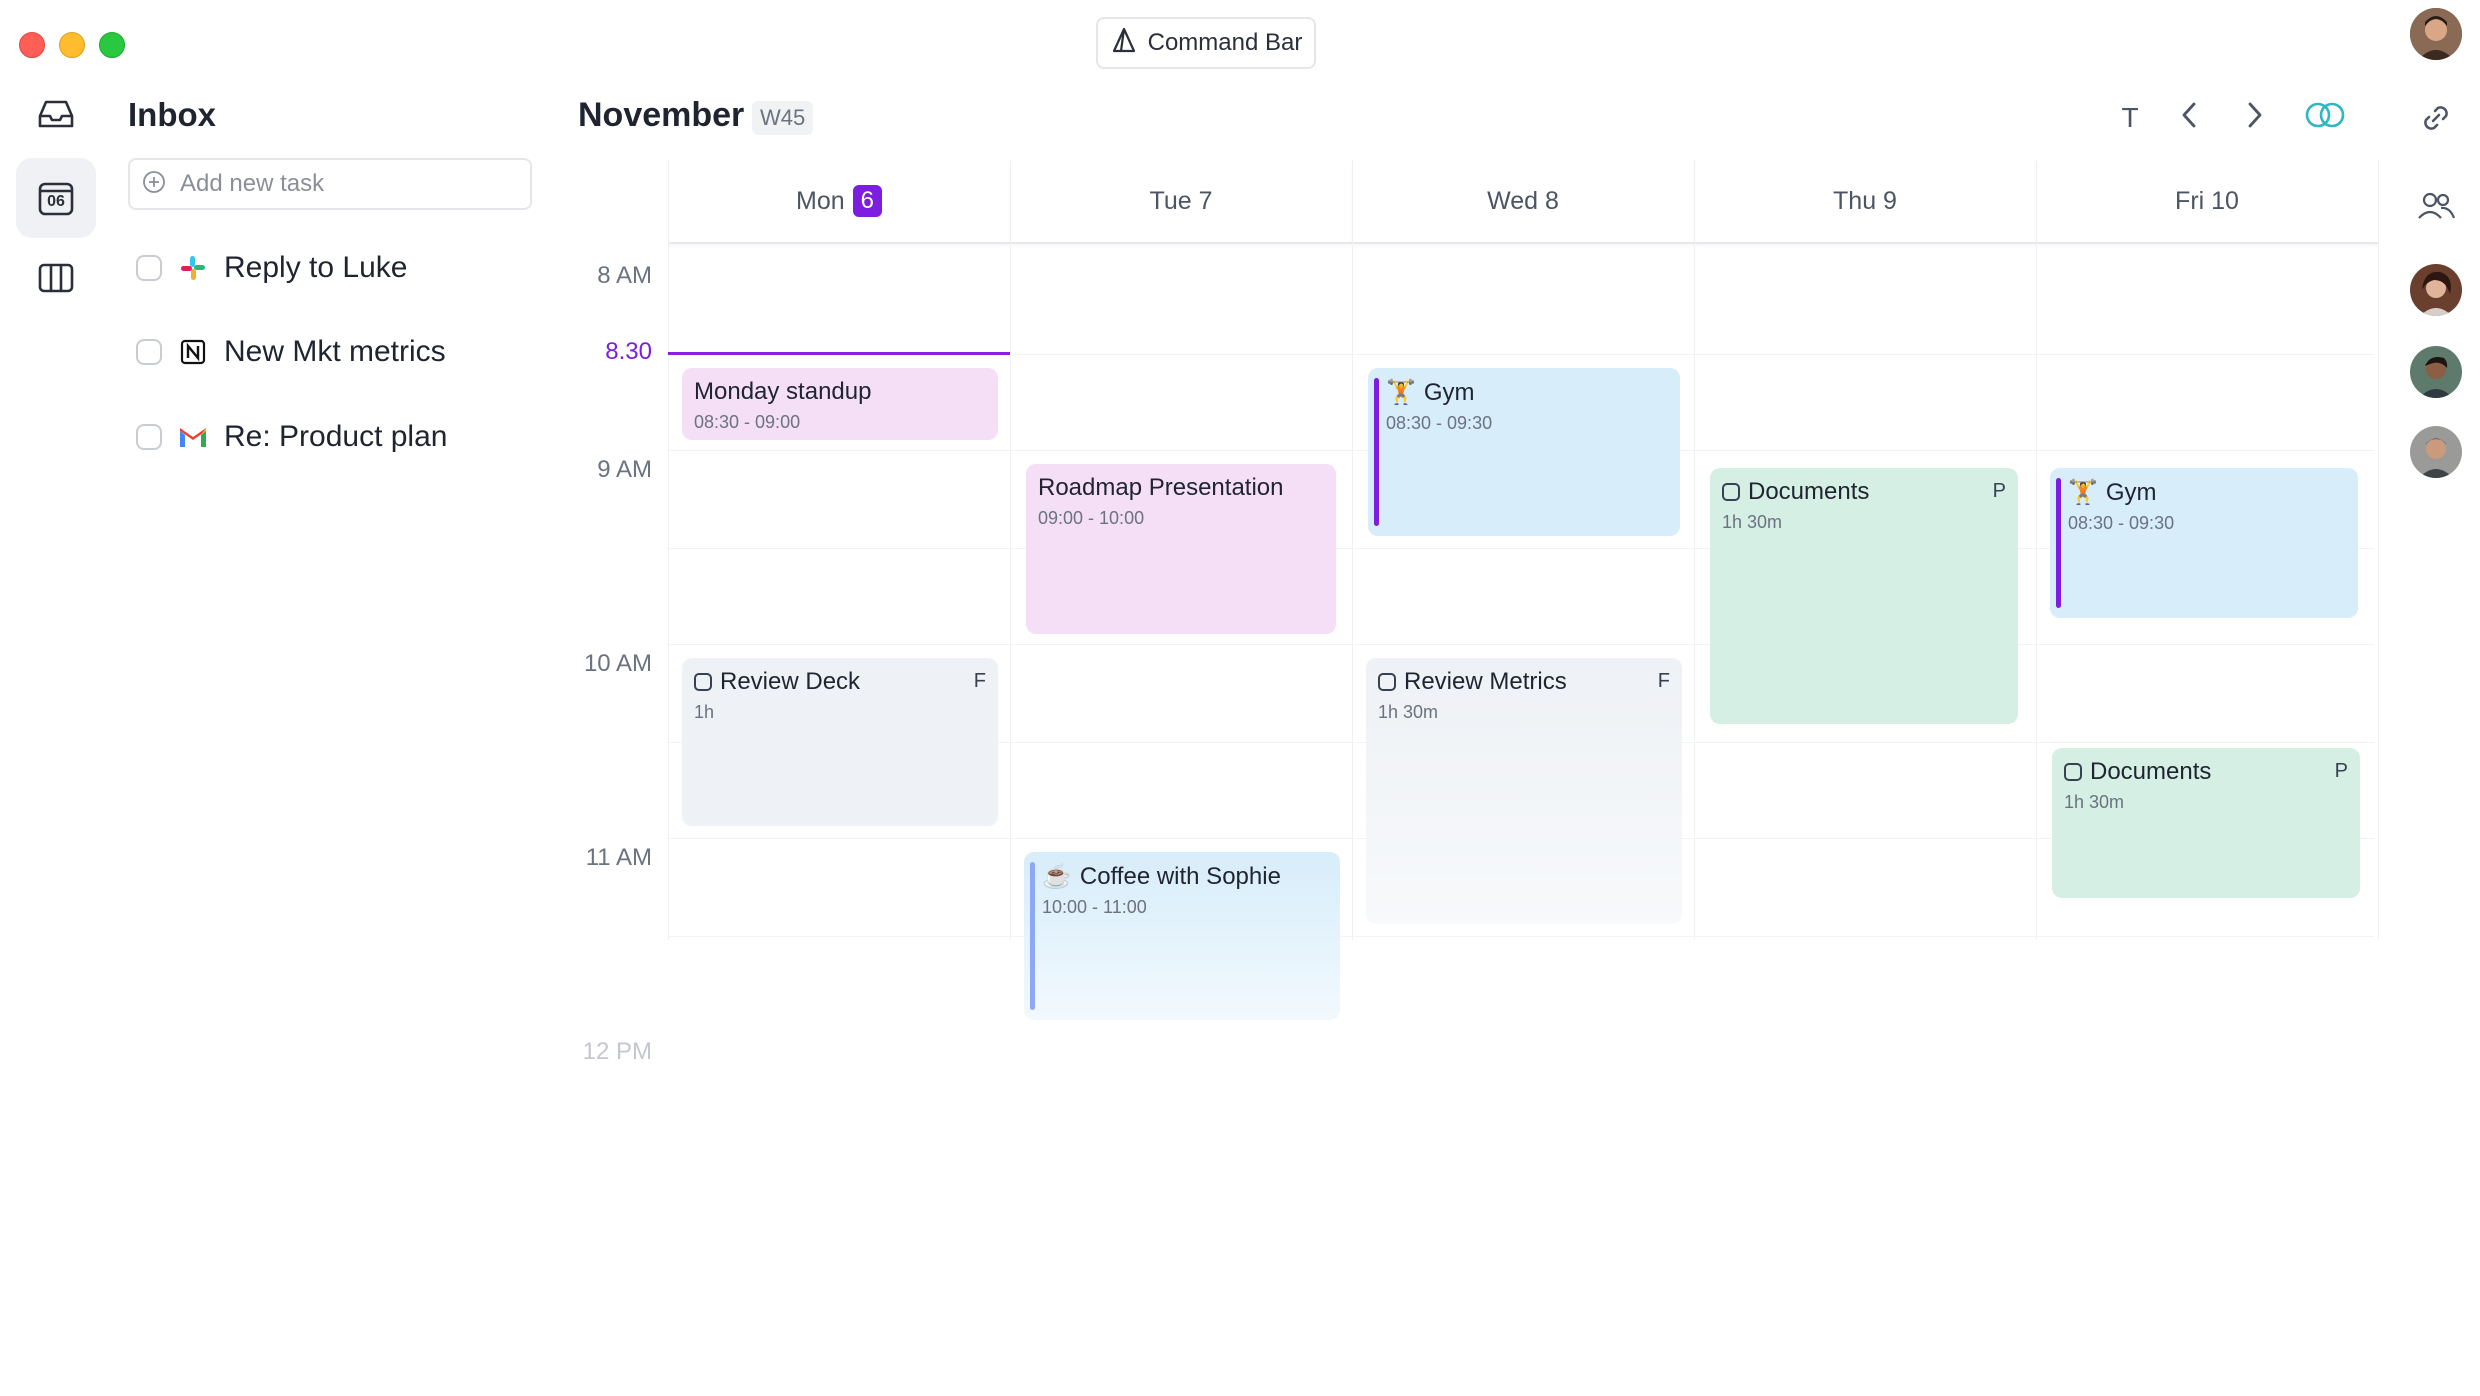 The height and width of the screenshot is (1396, 2480). I want to click on event-card: Roadmap Presentation 09:00 - 10:00, so click(1181, 549).